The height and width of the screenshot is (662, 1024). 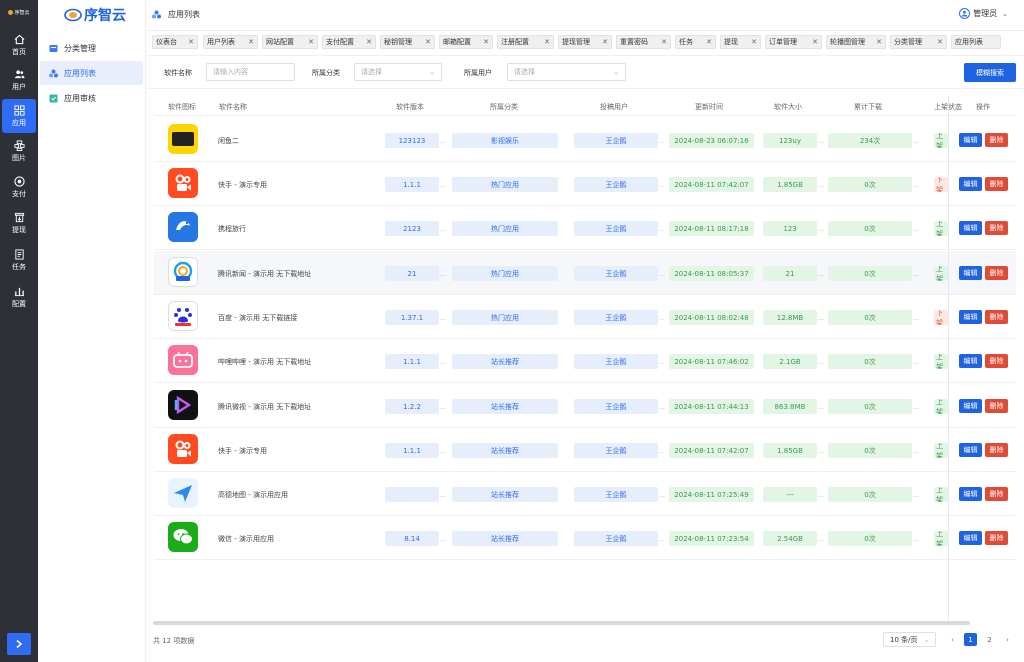 What do you see at coordinates (19, 116) in the screenshot?
I see `rail-item-apps: 应用` at bounding box center [19, 116].